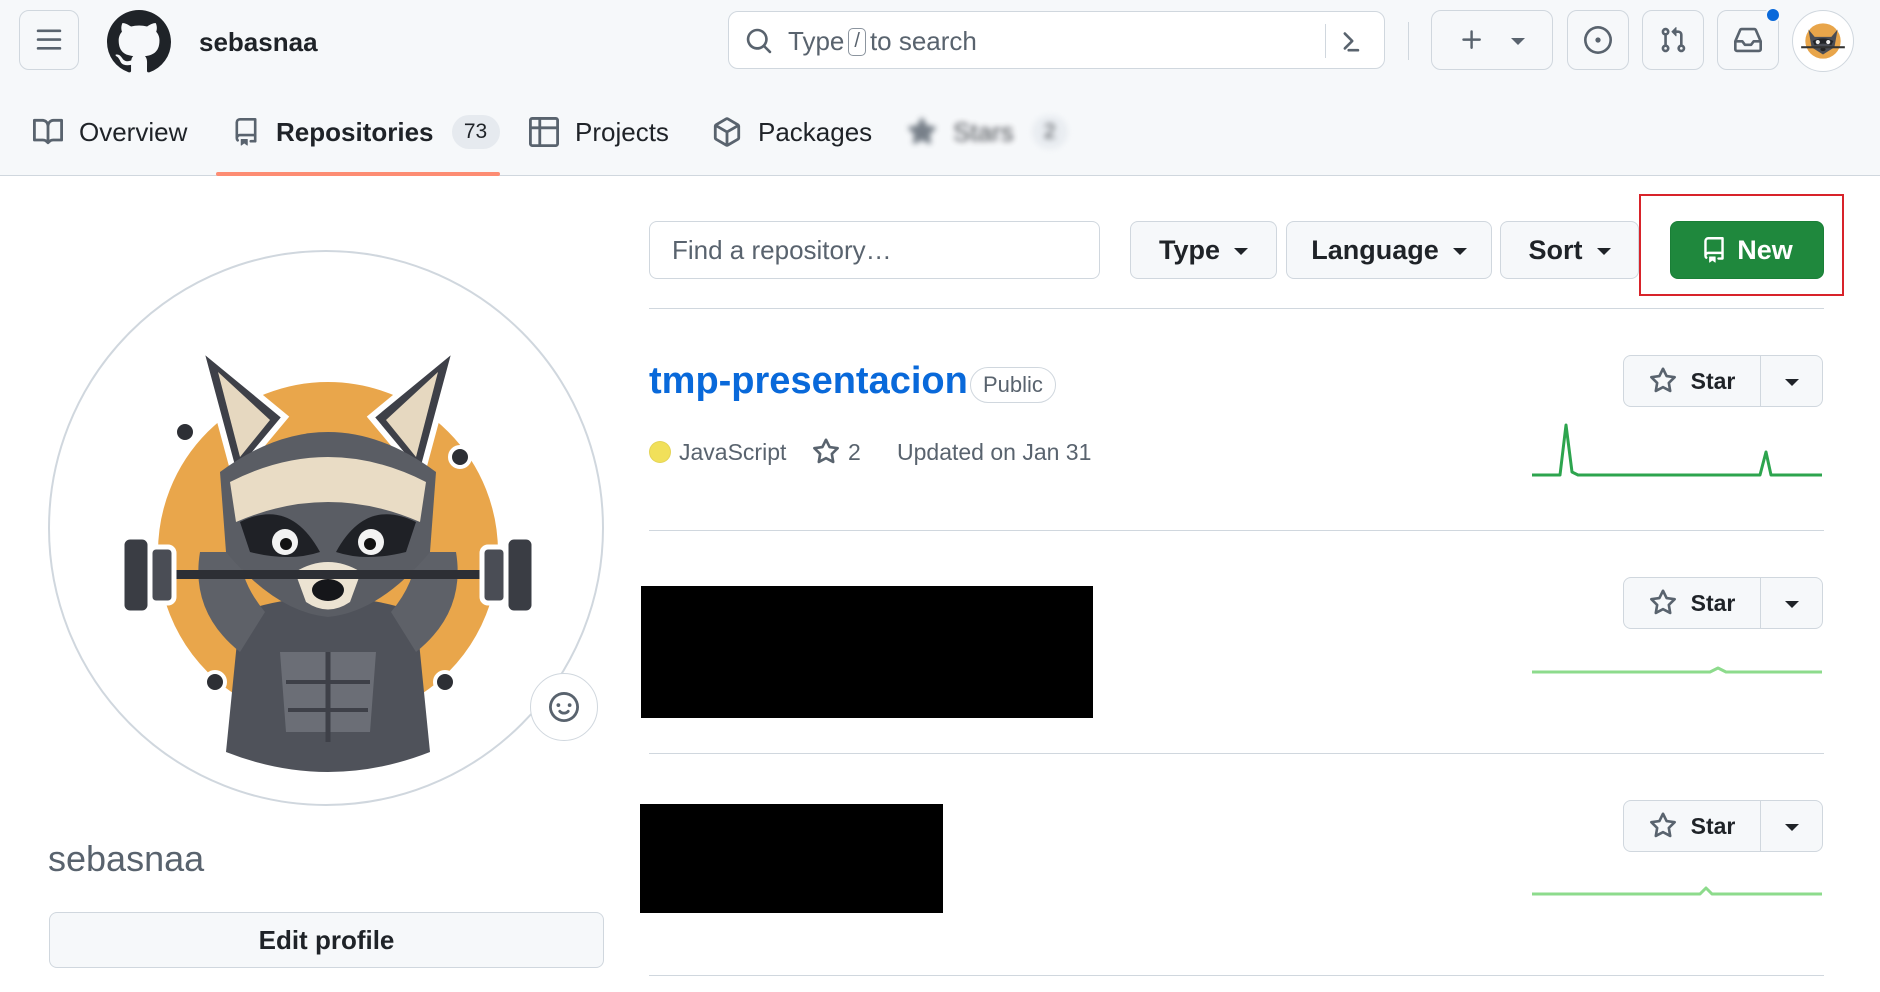 Image resolution: width=1880 pixels, height=992 pixels. Describe the element at coordinates (326, 940) in the screenshot. I see `edit-profile-button: Edit profile` at that location.